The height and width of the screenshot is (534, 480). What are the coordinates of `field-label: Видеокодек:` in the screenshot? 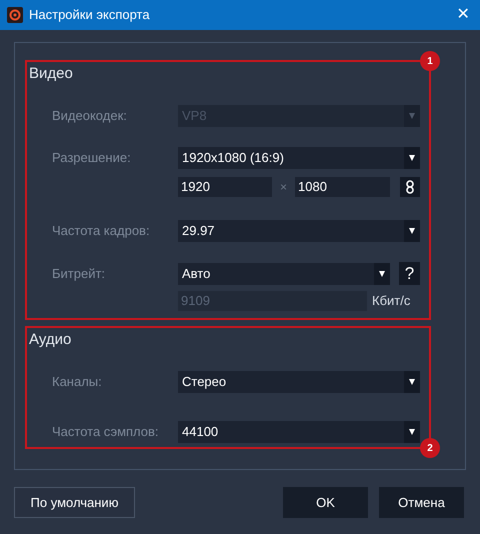 It's located at (90, 116).